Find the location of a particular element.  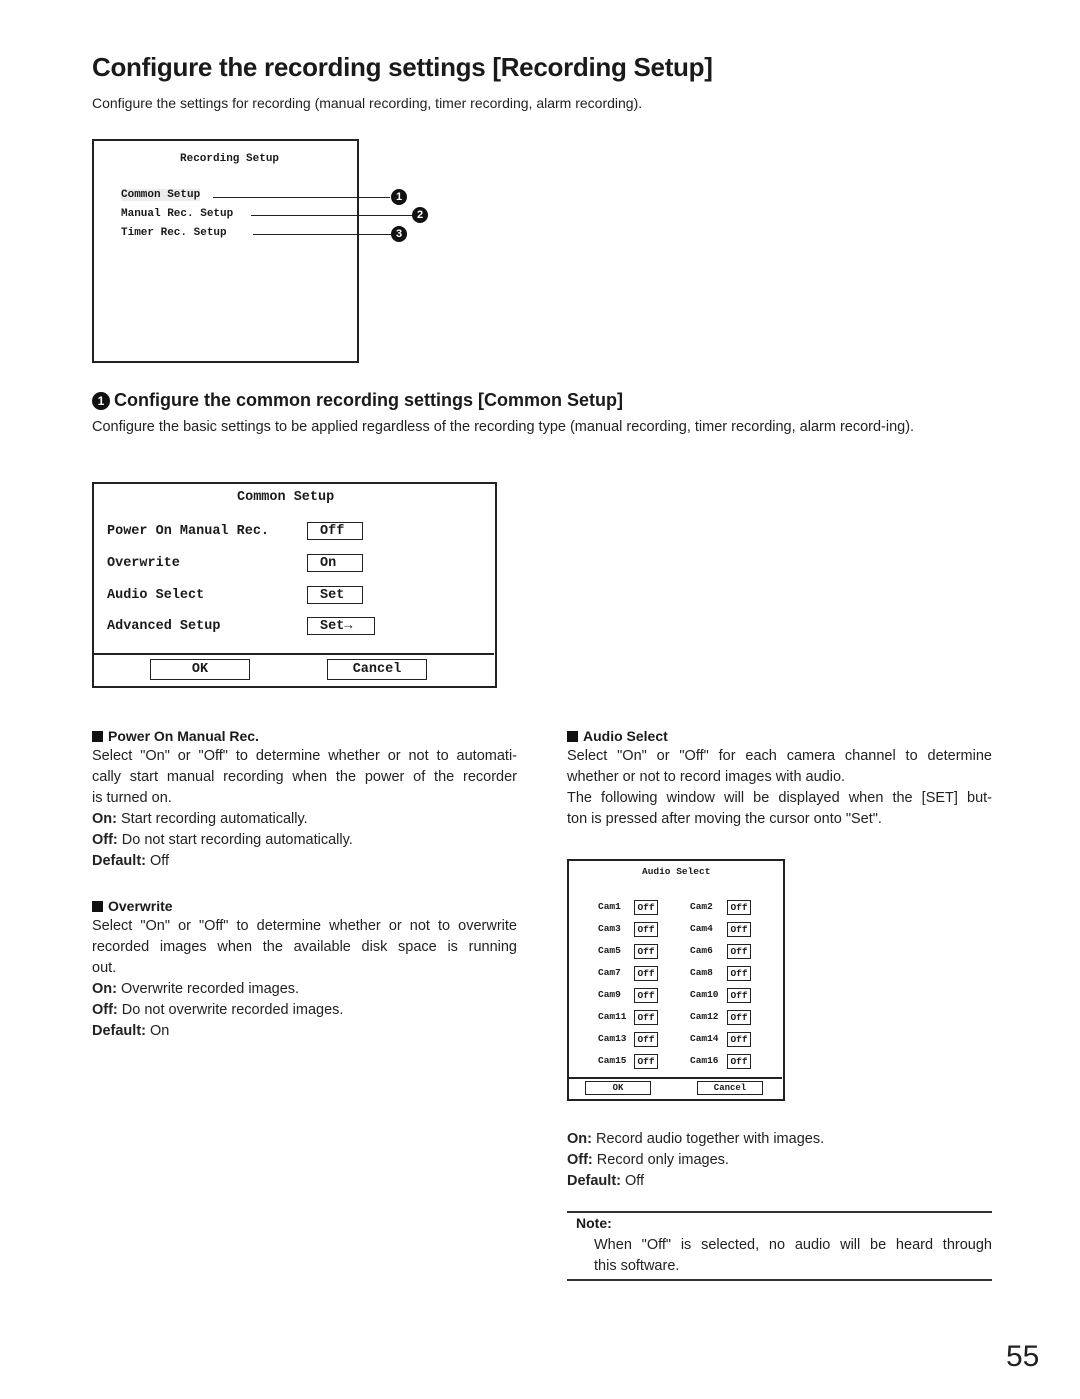

default-line: Default: Off is located at coordinates (779, 1181).